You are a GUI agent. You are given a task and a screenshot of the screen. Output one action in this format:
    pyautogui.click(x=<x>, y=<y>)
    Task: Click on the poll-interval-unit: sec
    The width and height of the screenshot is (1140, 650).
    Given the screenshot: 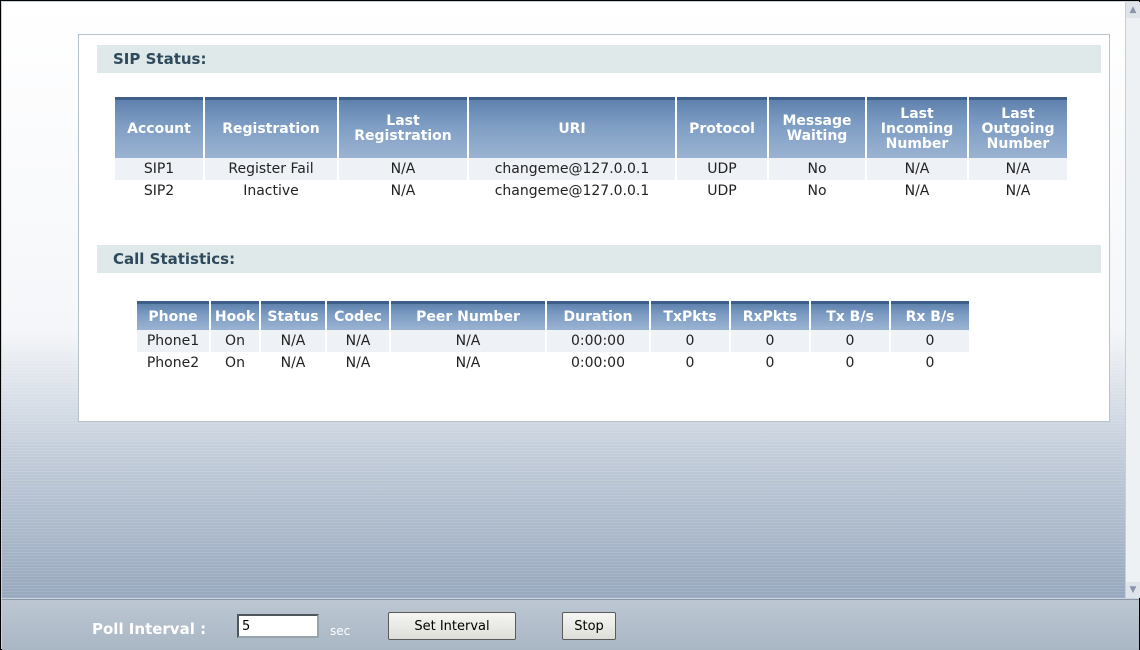 What is the action you would take?
    pyautogui.click(x=340, y=631)
    